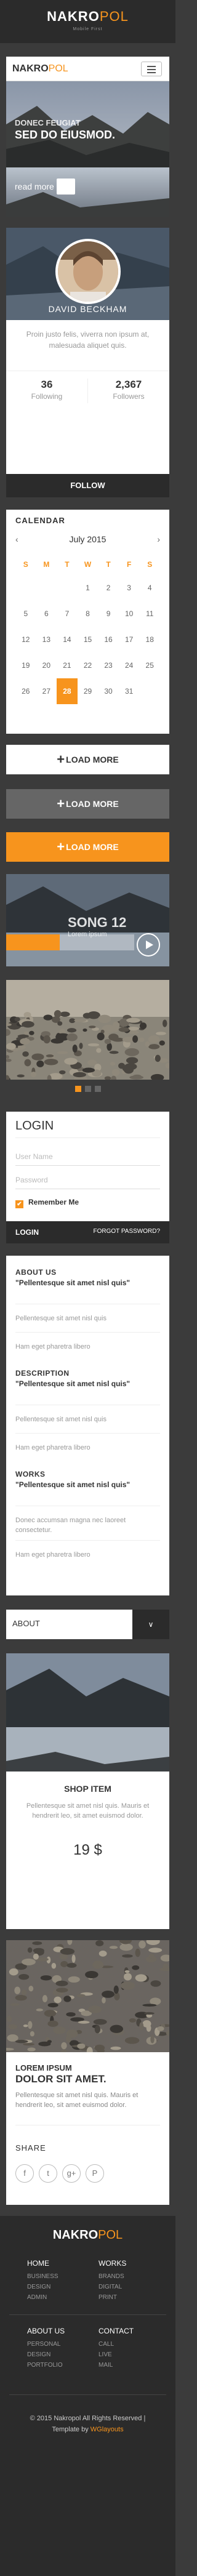  I want to click on stat-followers: 2,367 Followers, so click(128, 390).